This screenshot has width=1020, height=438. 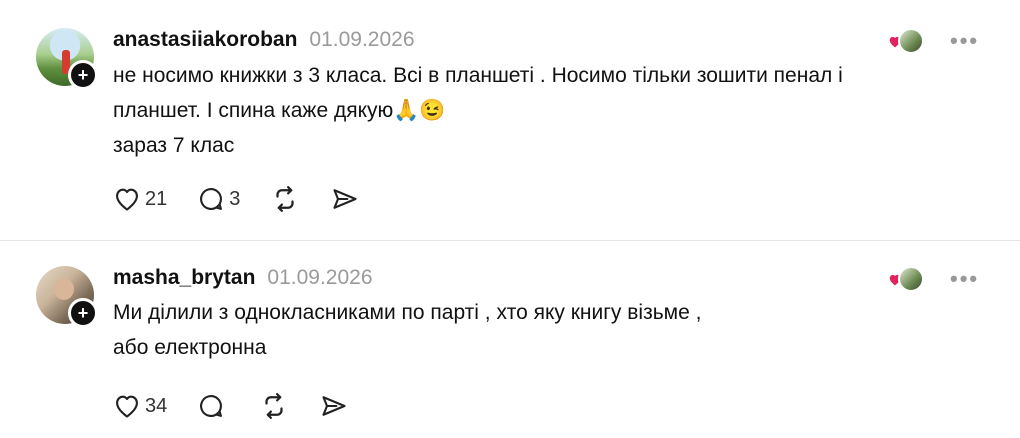 I want to click on like-count: 21, so click(x=156, y=198).